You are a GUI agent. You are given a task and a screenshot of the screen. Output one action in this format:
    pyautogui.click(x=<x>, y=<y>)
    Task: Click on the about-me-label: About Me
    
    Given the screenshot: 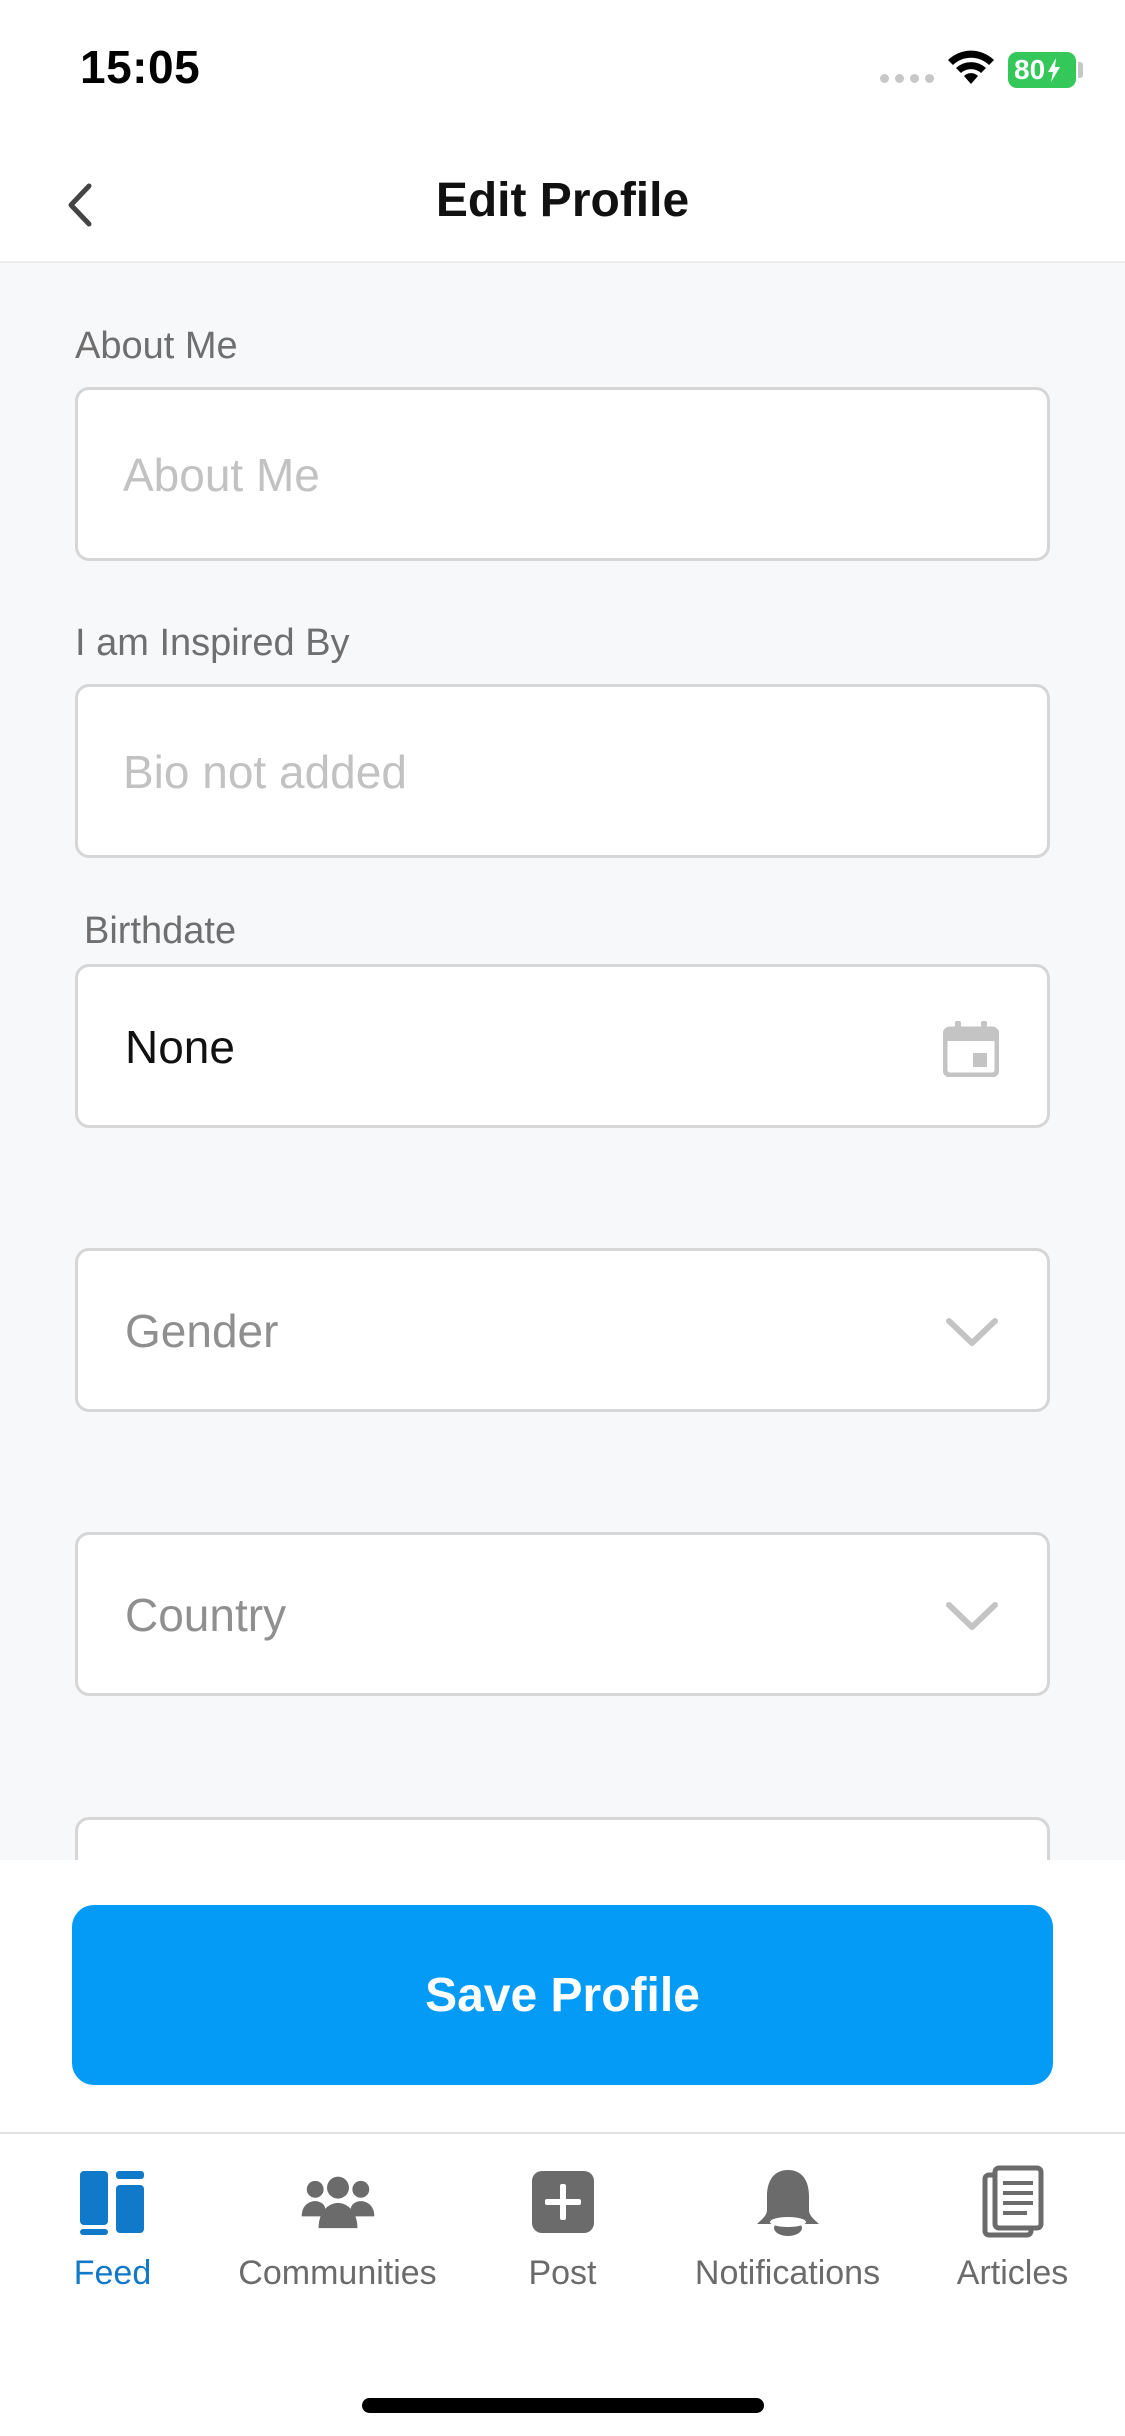 What is the action you would take?
    pyautogui.click(x=156, y=346)
    